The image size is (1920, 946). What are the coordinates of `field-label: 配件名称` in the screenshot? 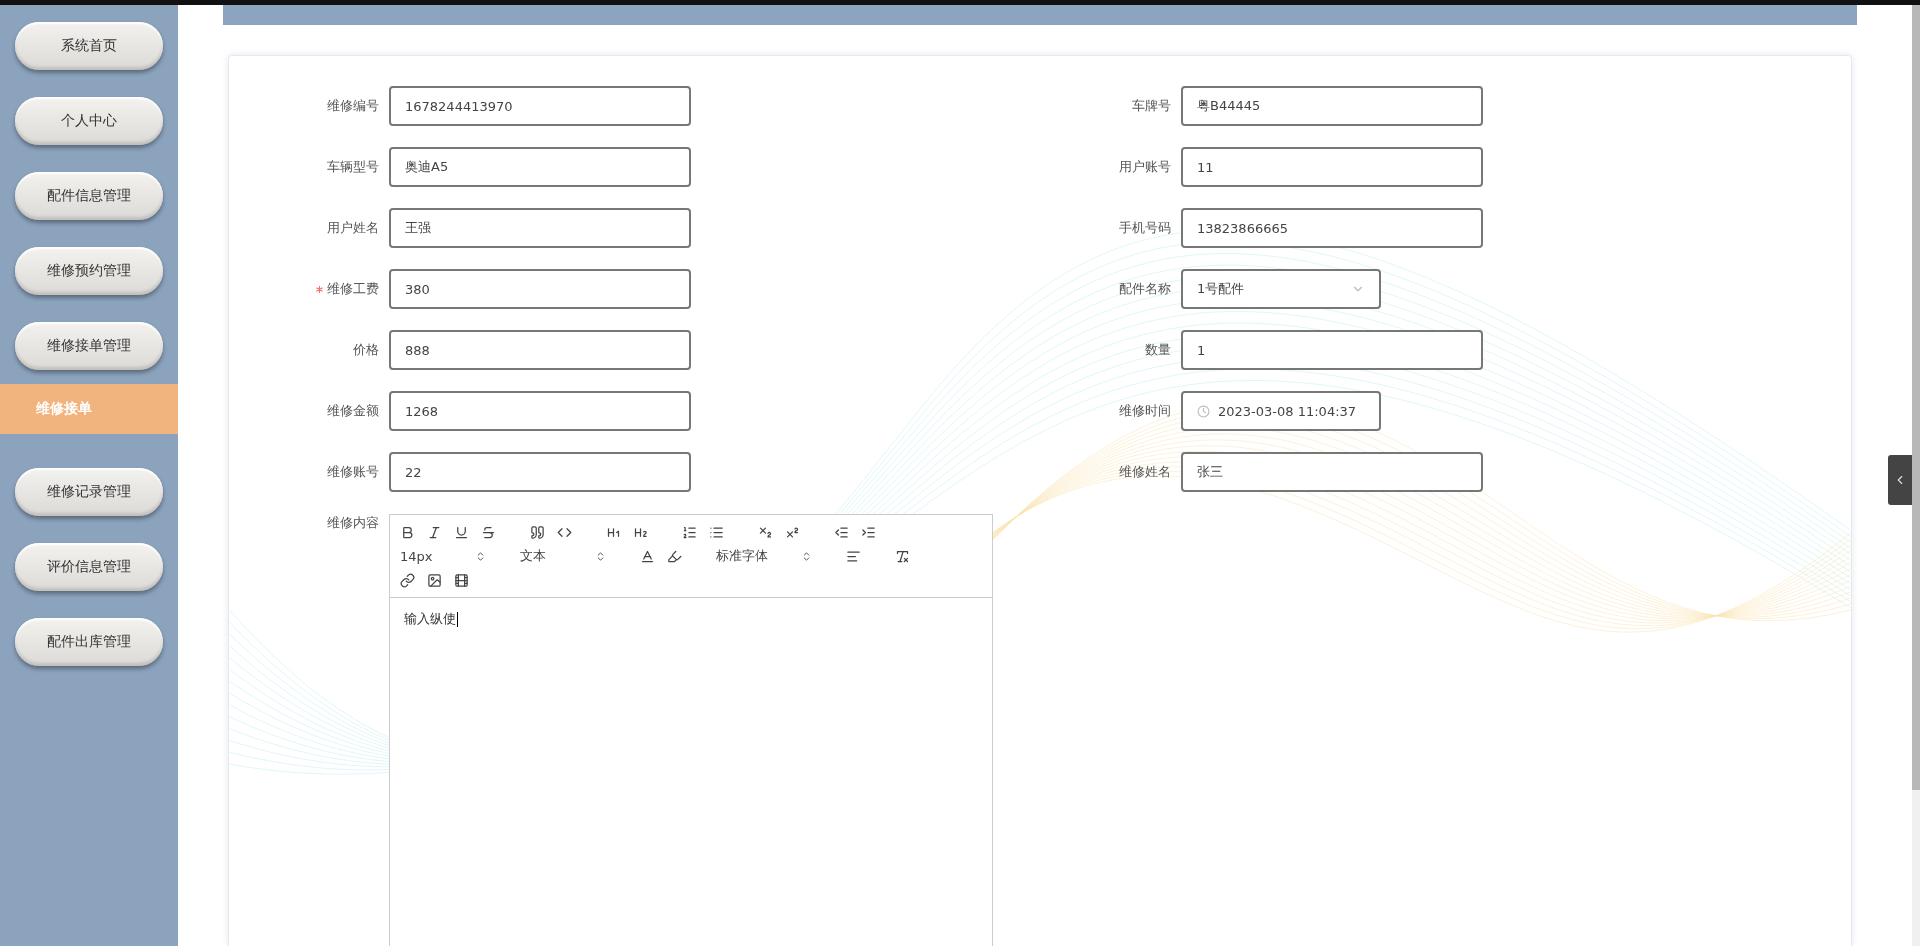 It's located at (1145, 289).